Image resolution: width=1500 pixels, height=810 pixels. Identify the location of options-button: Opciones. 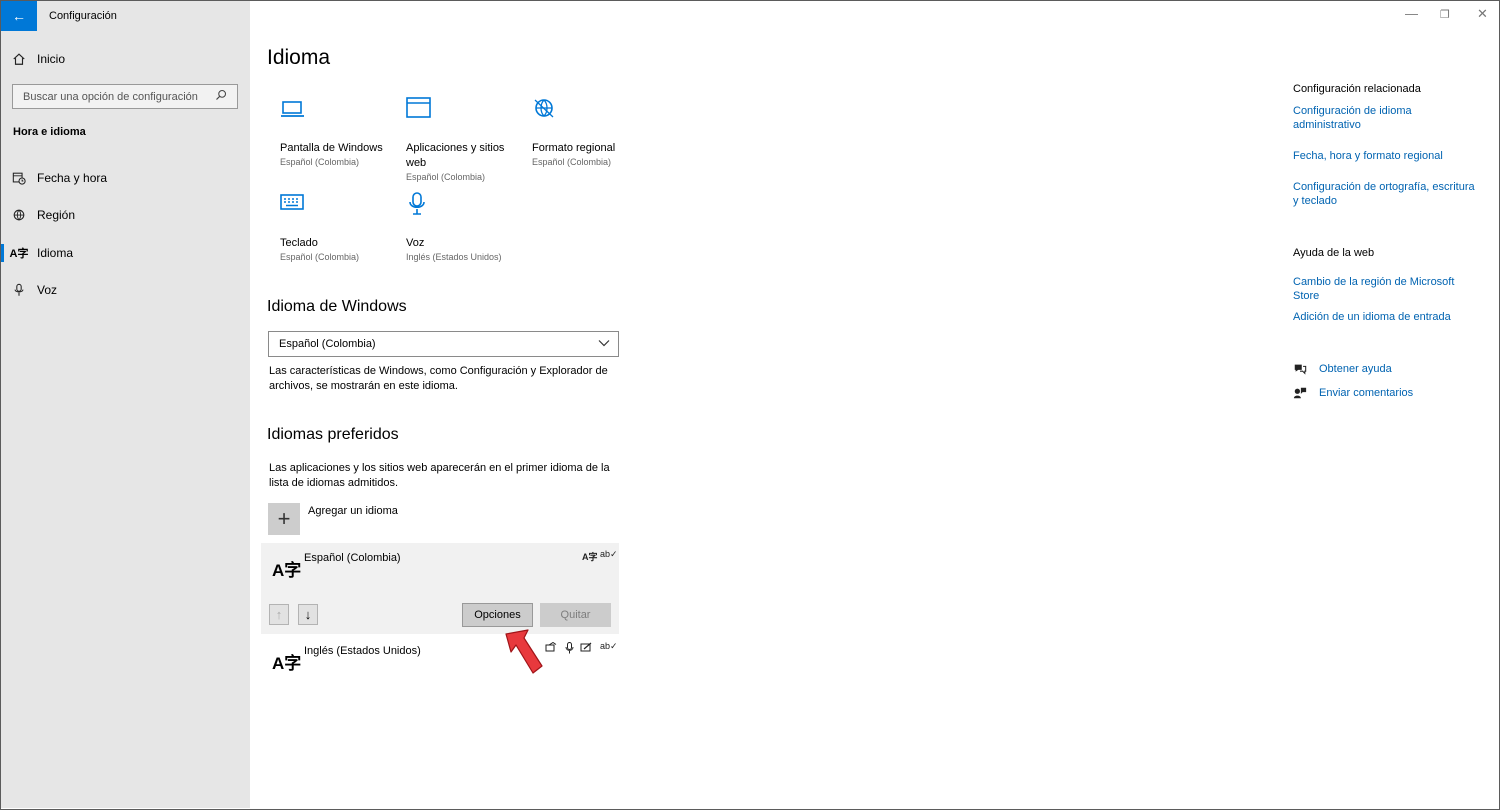
(497, 615).